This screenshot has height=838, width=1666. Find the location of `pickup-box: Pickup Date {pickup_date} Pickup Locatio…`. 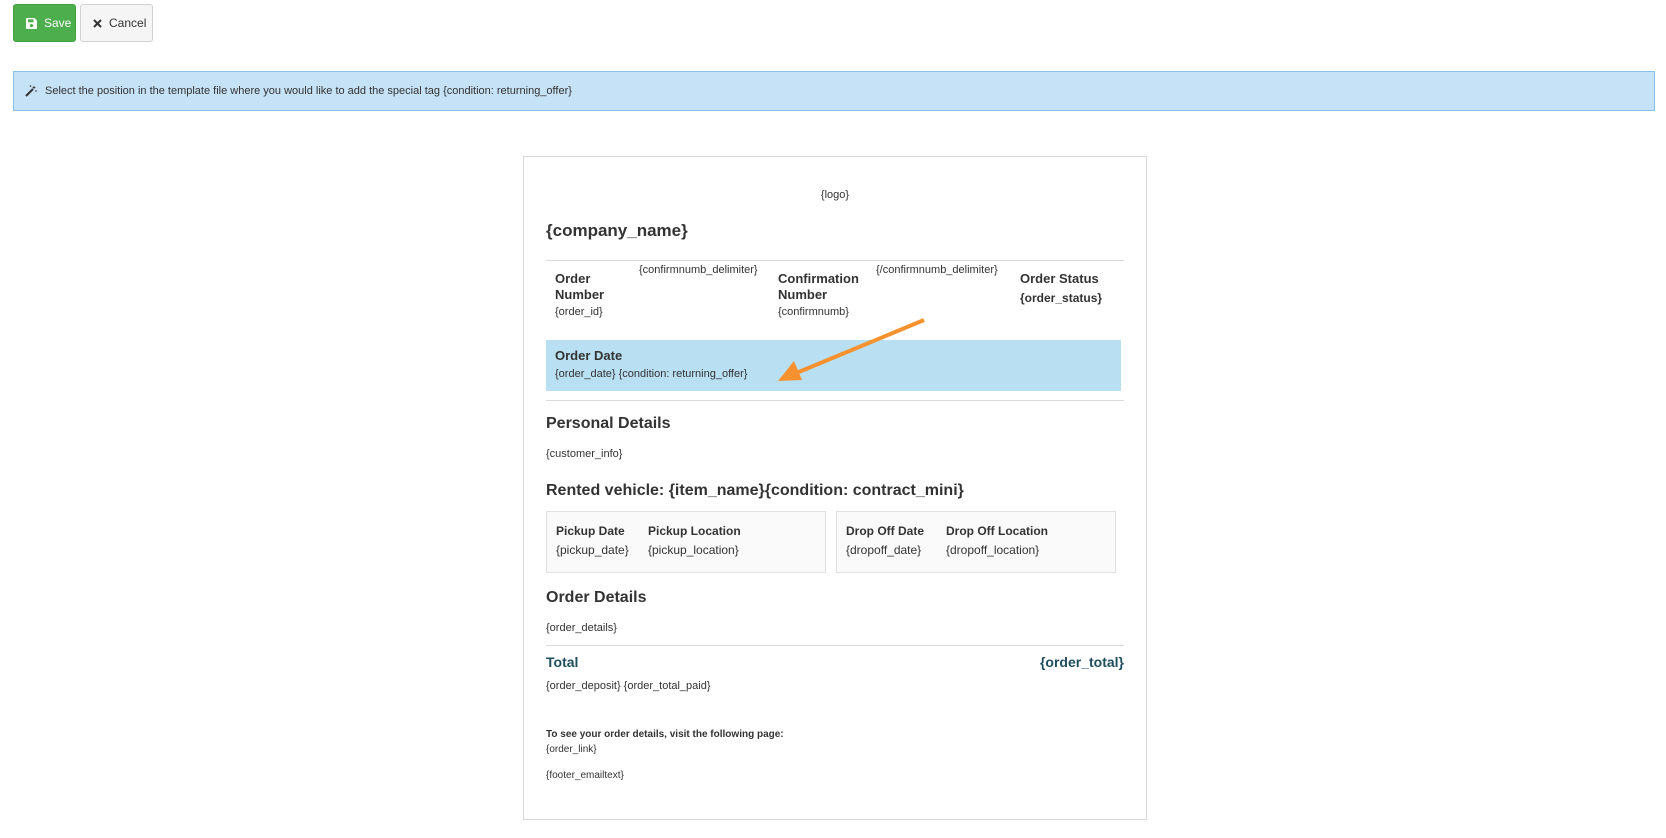

pickup-box: Pickup Date {pickup_date} Pickup Locatio… is located at coordinates (686, 542).